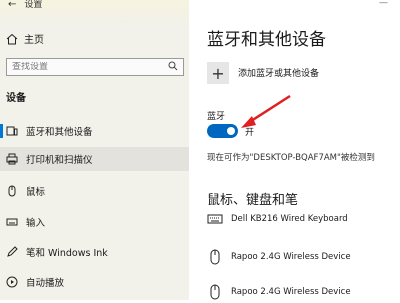  Describe the element at coordinates (67, 253) in the screenshot. I see `sidebar-item-label: 笔和 Windows Ink` at that location.